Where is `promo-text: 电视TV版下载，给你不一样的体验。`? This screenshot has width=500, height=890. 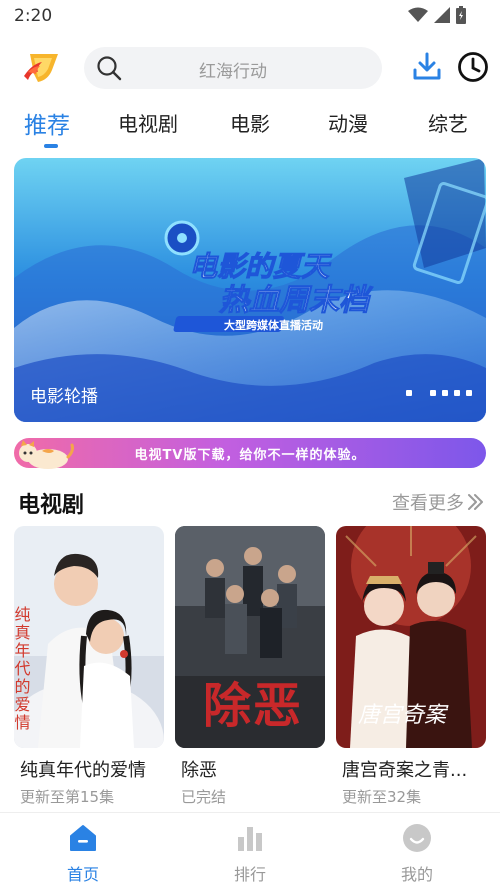 promo-text: 电视TV版下载，给你不一样的体验。 is located at coordinates (250, 455).